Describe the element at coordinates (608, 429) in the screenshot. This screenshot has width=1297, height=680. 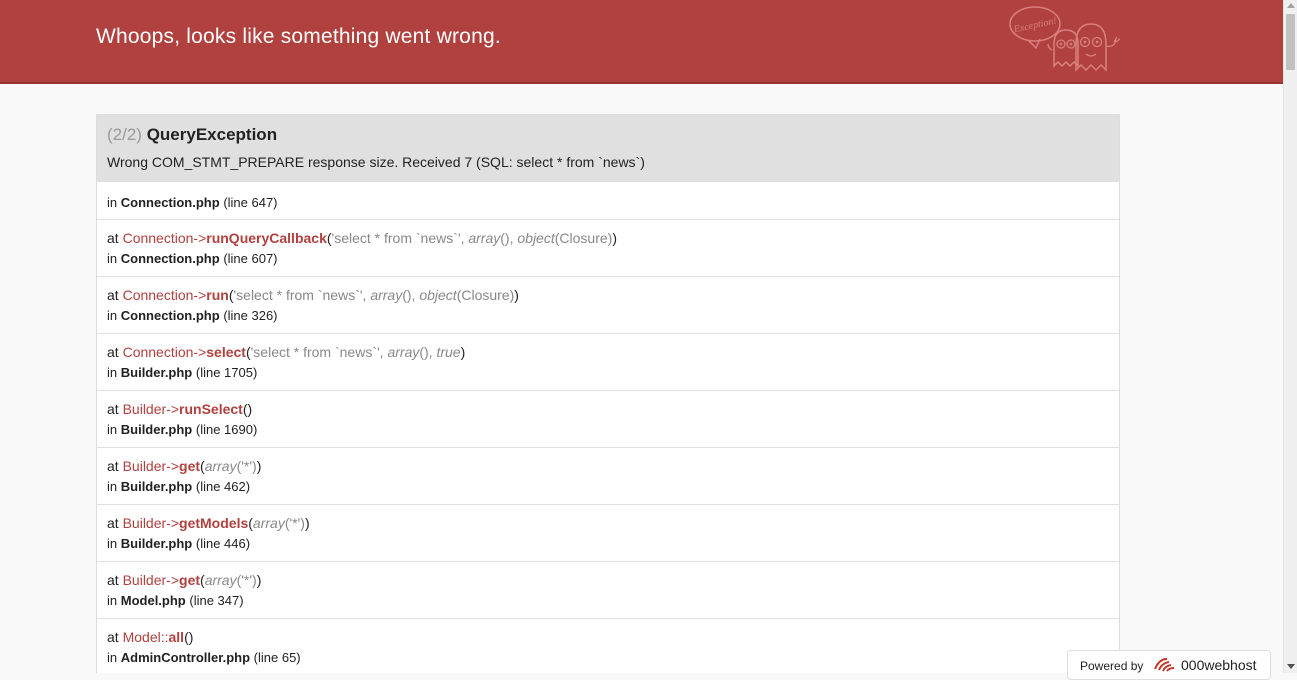
I see `frame-location: in Builder.php (line 1690)` at that location.